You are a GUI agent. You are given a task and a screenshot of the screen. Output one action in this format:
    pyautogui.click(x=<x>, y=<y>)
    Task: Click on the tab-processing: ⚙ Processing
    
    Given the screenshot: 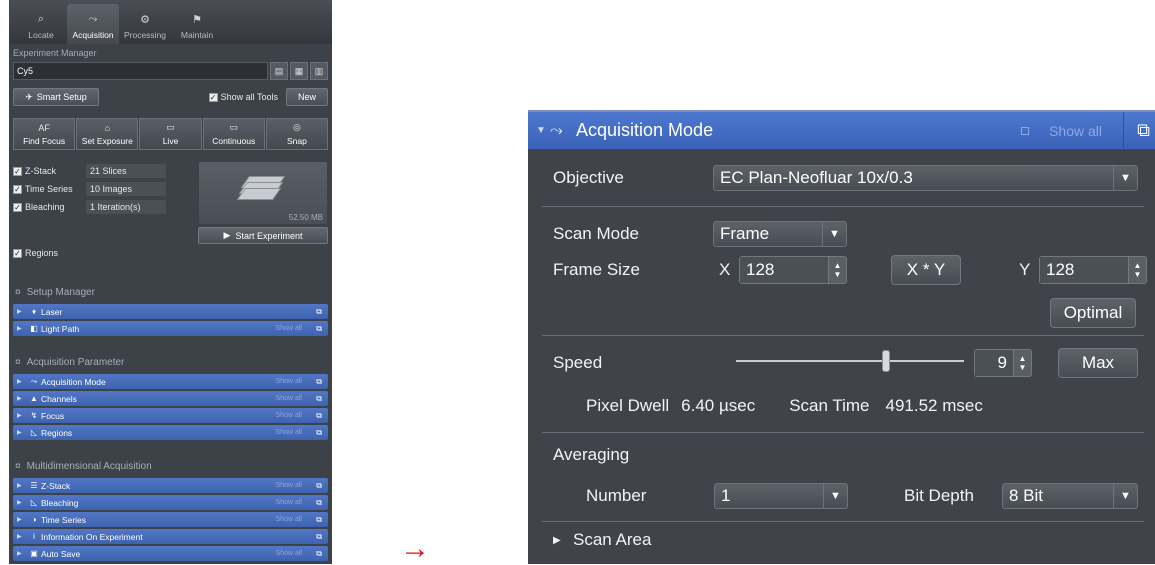 What is the action you would take?
    pyautogui.click(x=145, y=24)
    